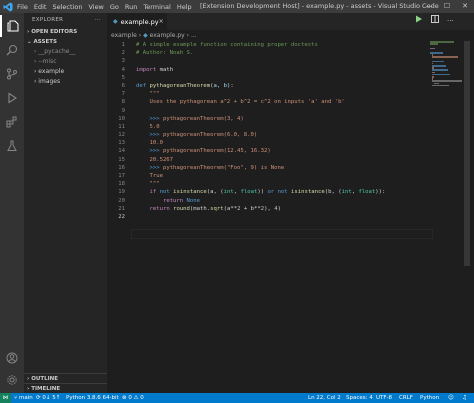 The width and height of the screenshot is (474, 403). I want to click on maximize-button: ☐, so click(447, 6).